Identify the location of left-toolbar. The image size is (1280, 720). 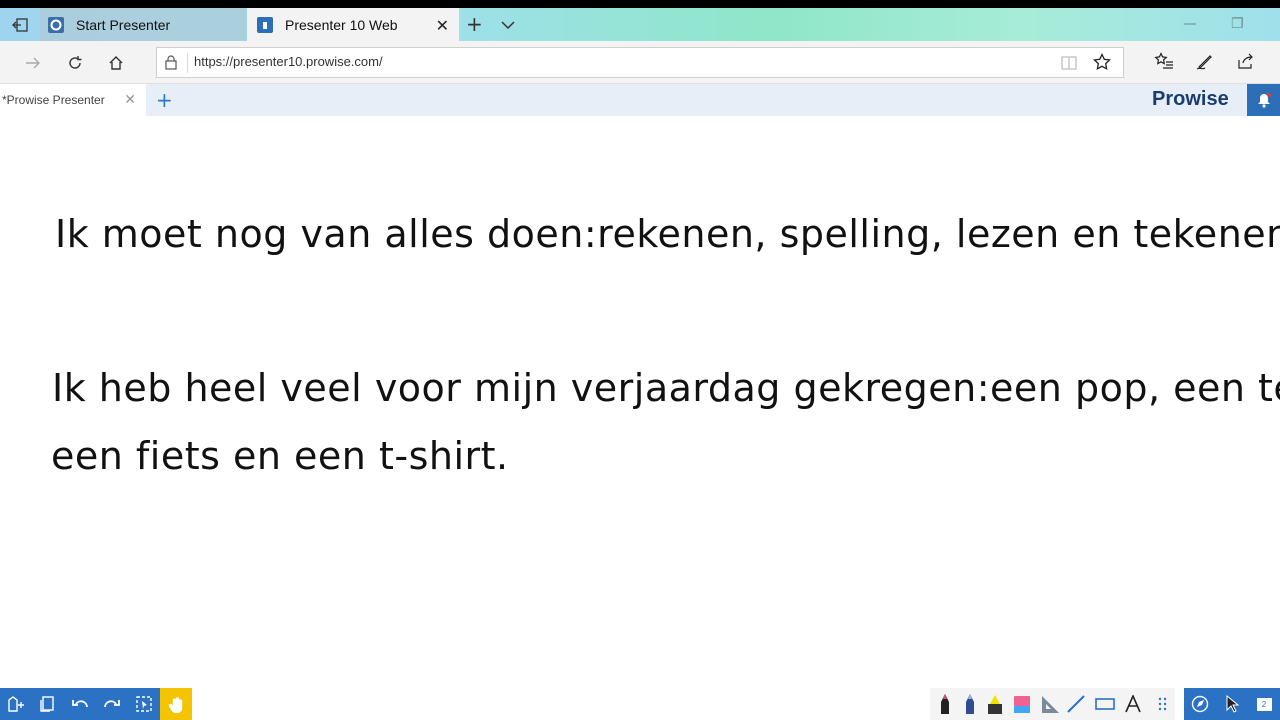
(96, 704).